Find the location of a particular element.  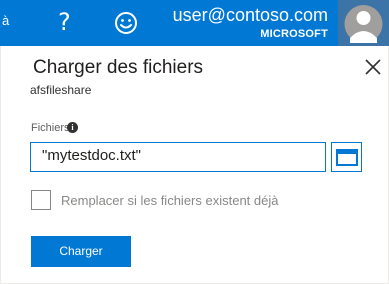

smile-icon is located at coordinates (126, 23).